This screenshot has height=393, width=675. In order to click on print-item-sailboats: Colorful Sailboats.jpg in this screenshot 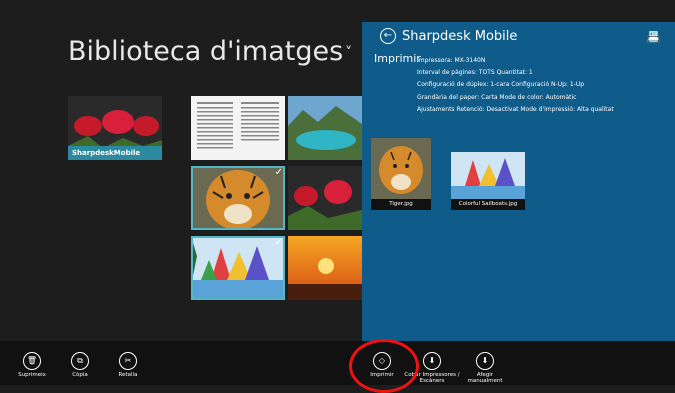, I will do `click(488, 181)`.